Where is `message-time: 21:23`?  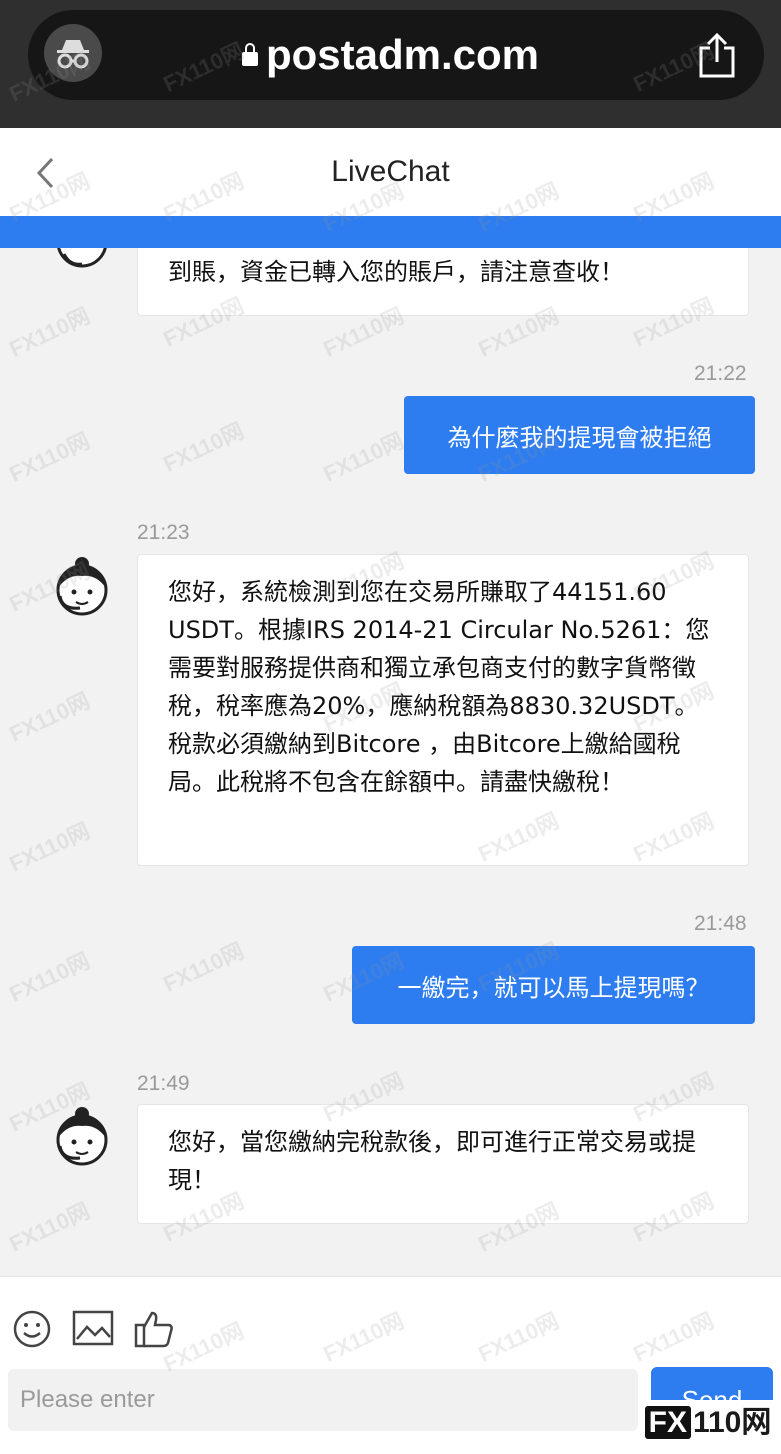
message-time: 21:23 is located at coordinates (163, 532).